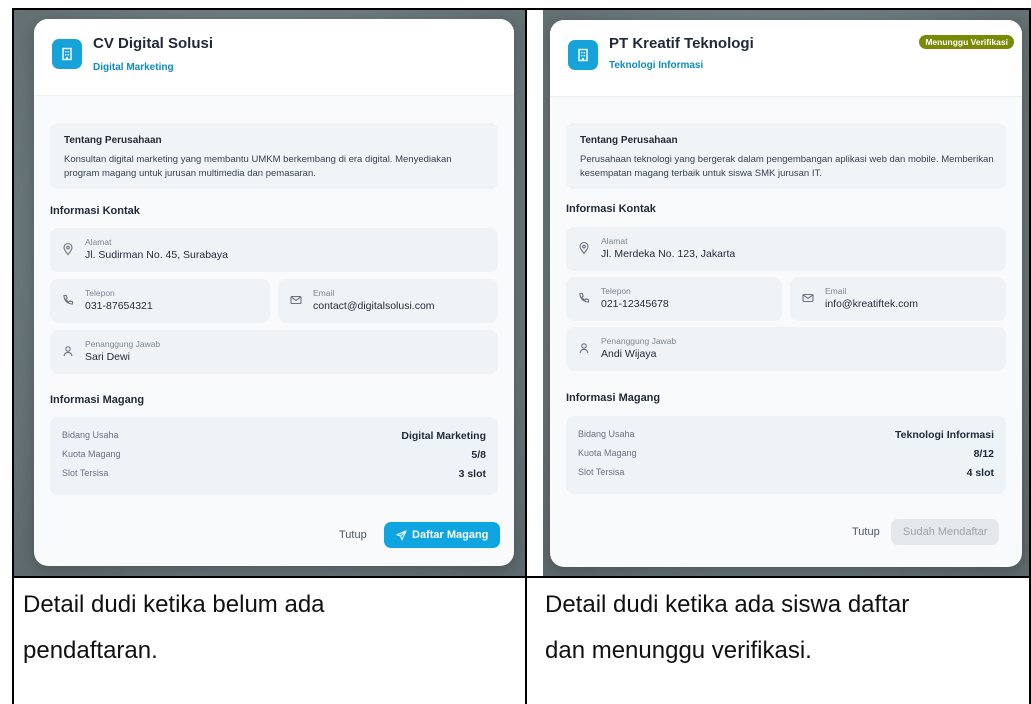  What do you see at coordinates (478, 455) in the screenshot?
I see `row-value: 5/8` at bounding box center [478, 455].